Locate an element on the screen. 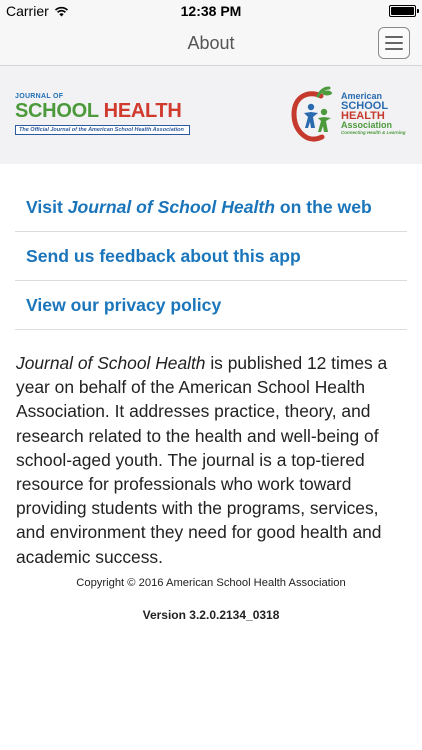  privacy-policy-link: View our privacy policy is located at coordinates (123, 305).